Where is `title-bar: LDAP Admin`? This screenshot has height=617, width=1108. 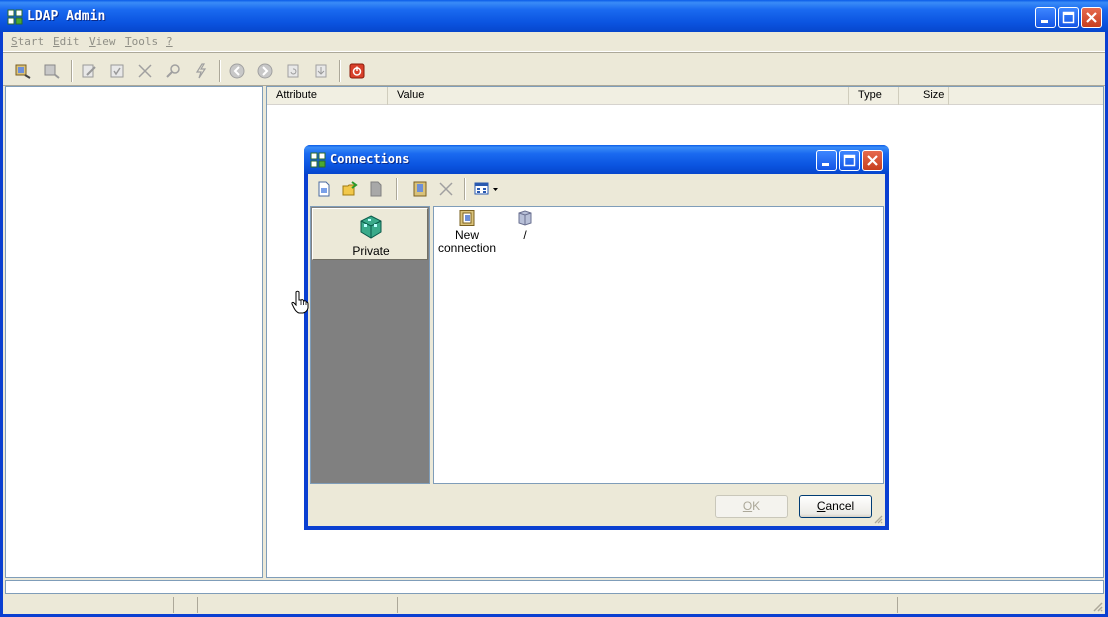 title-bar: LDAP Admin is located at coordinates (554, 16).